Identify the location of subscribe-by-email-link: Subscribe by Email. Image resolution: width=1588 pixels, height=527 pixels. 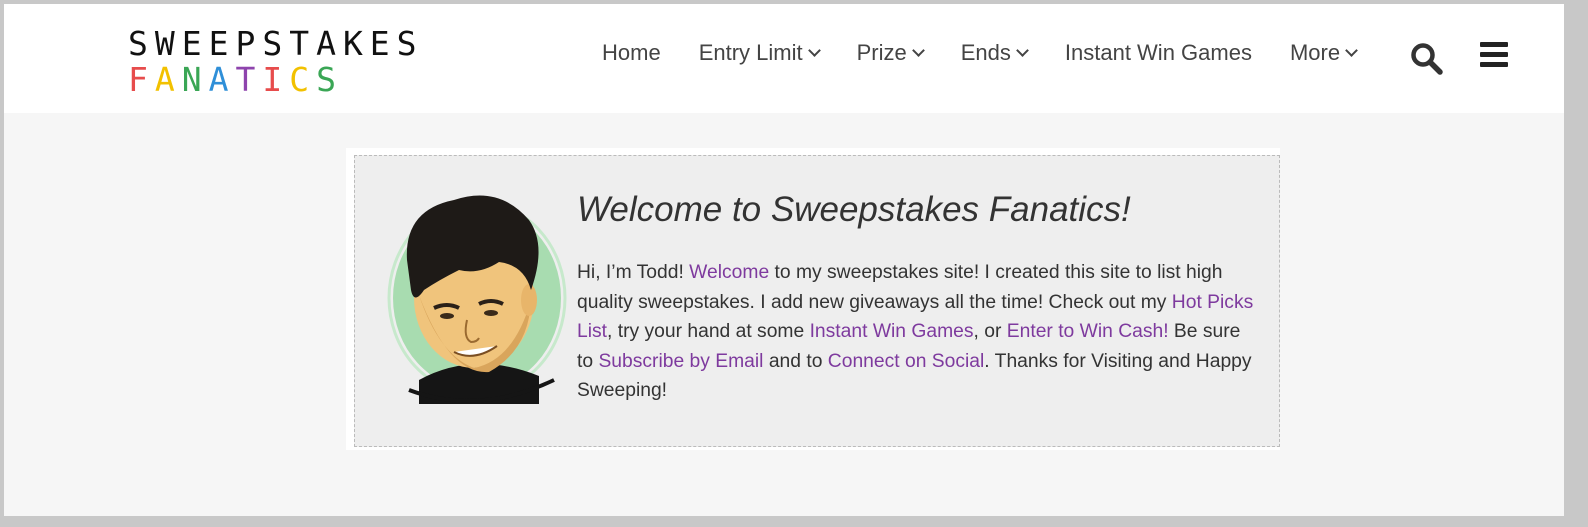
(680, 361).